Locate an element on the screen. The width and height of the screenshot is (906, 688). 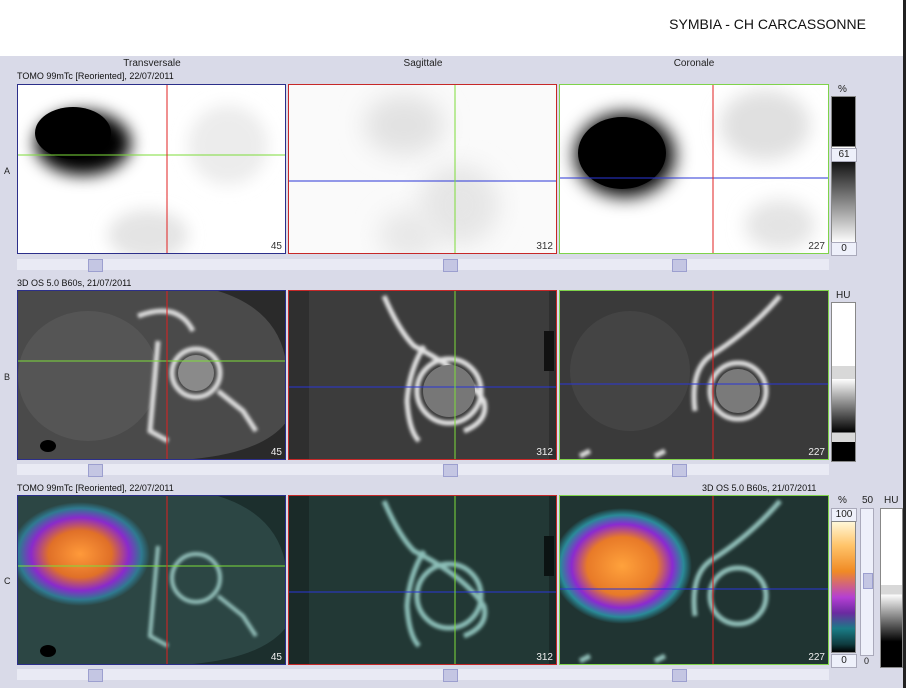
row-c-study-info-left: TOMO 99mTc [Reoriented], 22/07/2011 is located at coordinates (95, 488).